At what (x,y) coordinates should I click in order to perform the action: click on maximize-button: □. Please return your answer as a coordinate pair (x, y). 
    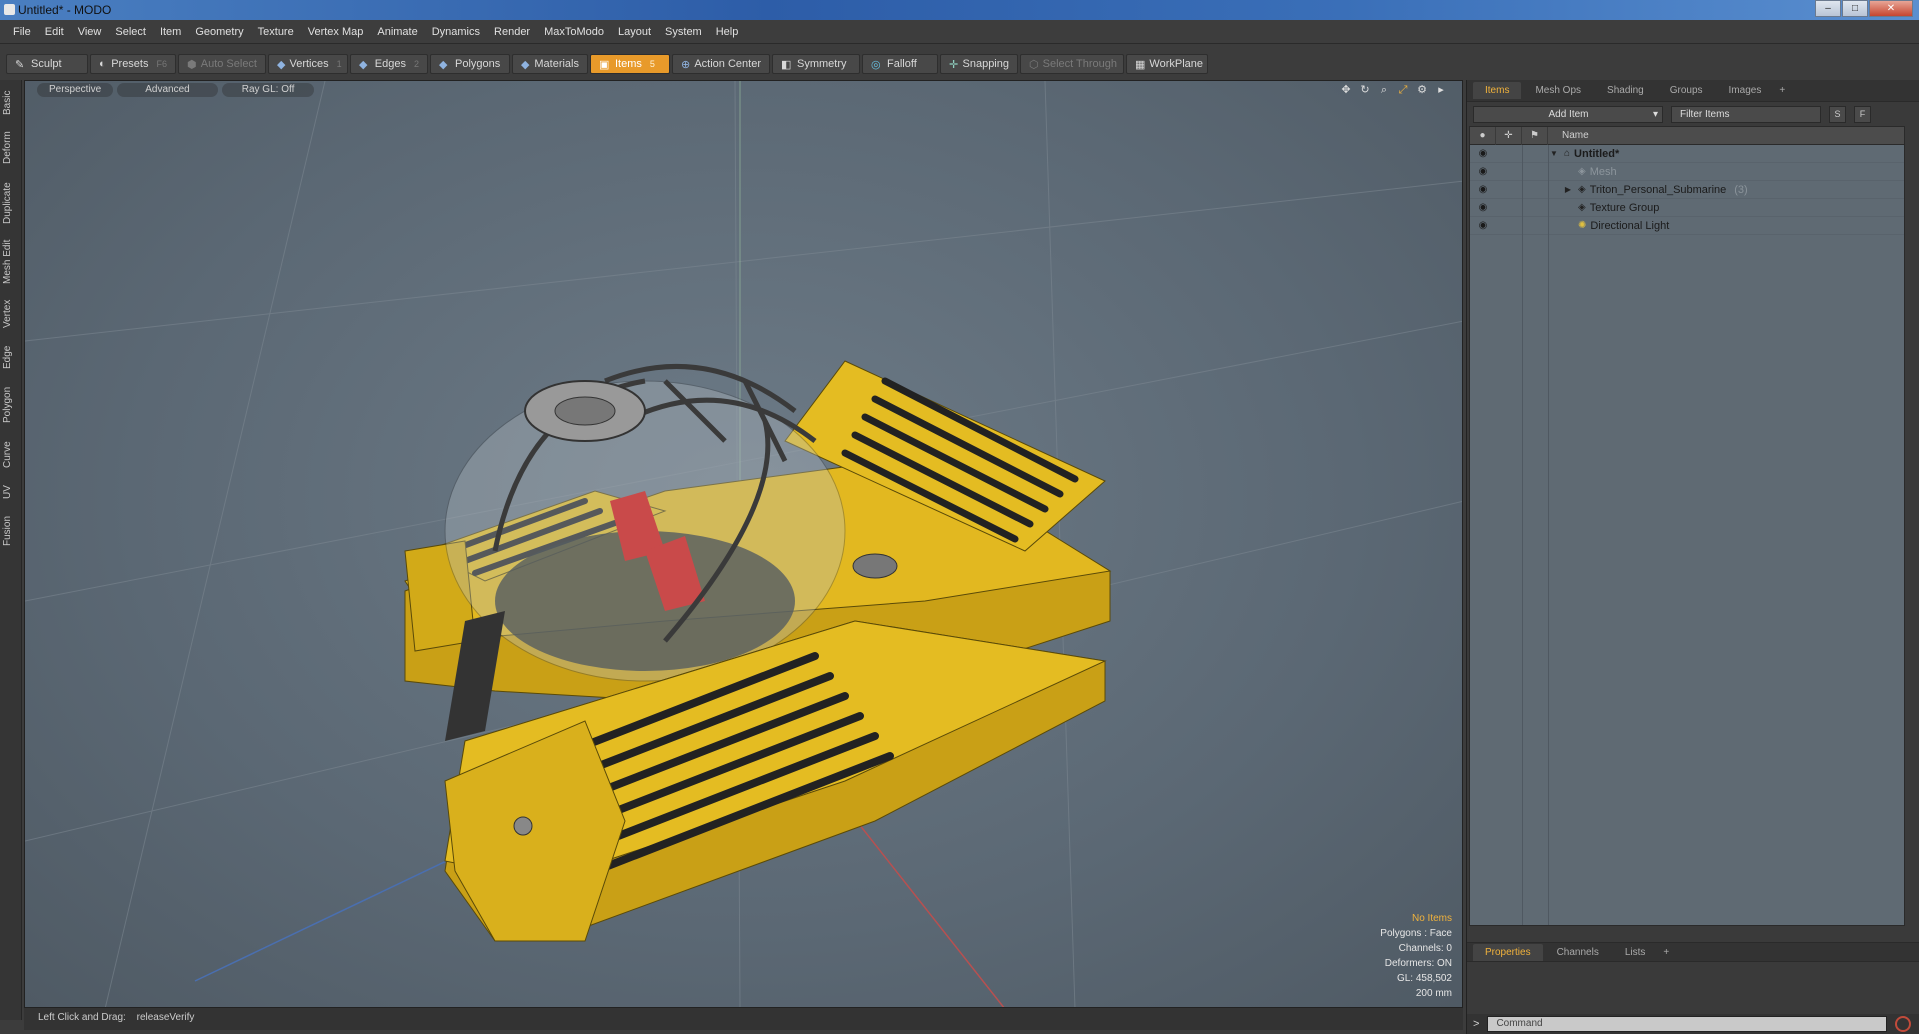
    Looking at the image, I should click on (1855, 8).